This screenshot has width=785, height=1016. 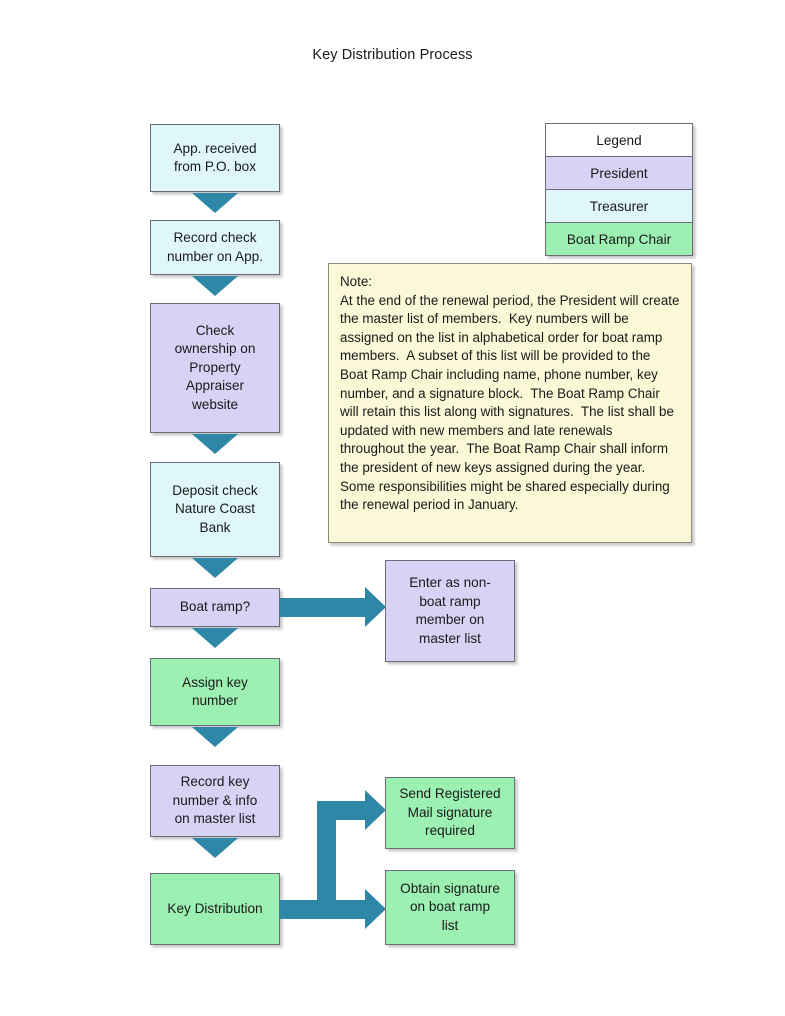 What do you see at coordinates (215, 509) in the screenshot?
I see `node-deposit-check: Deposit check Nature Coast Bank` at bounding box center [215, 509].